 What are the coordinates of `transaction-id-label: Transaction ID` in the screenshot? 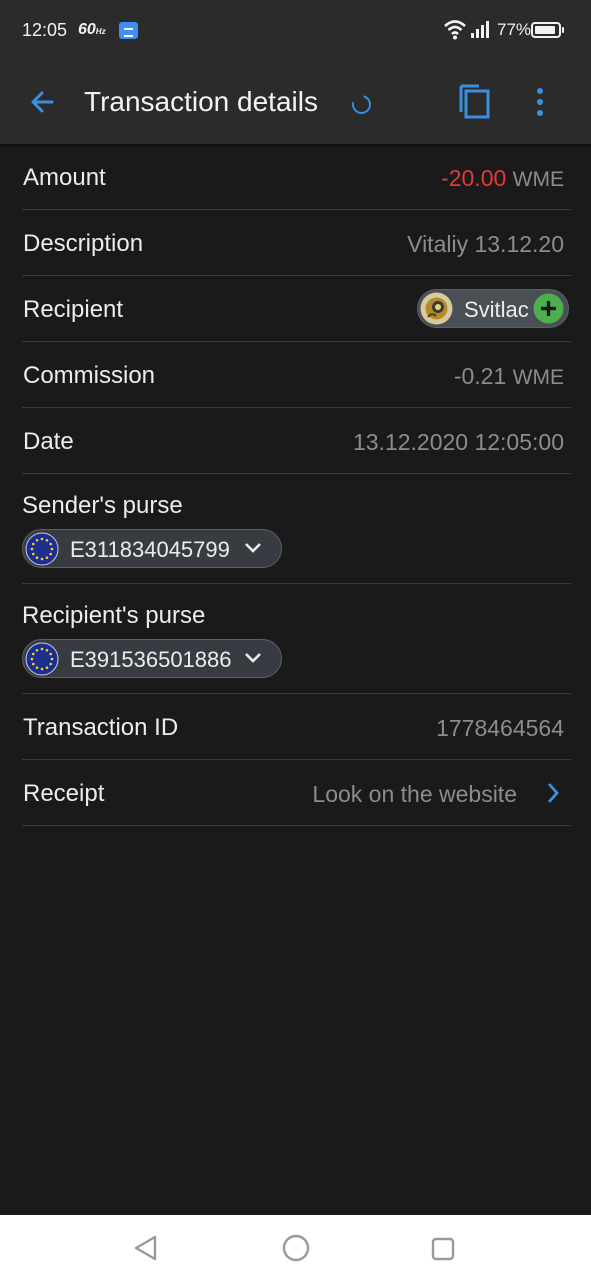 It's located at (101, 727).